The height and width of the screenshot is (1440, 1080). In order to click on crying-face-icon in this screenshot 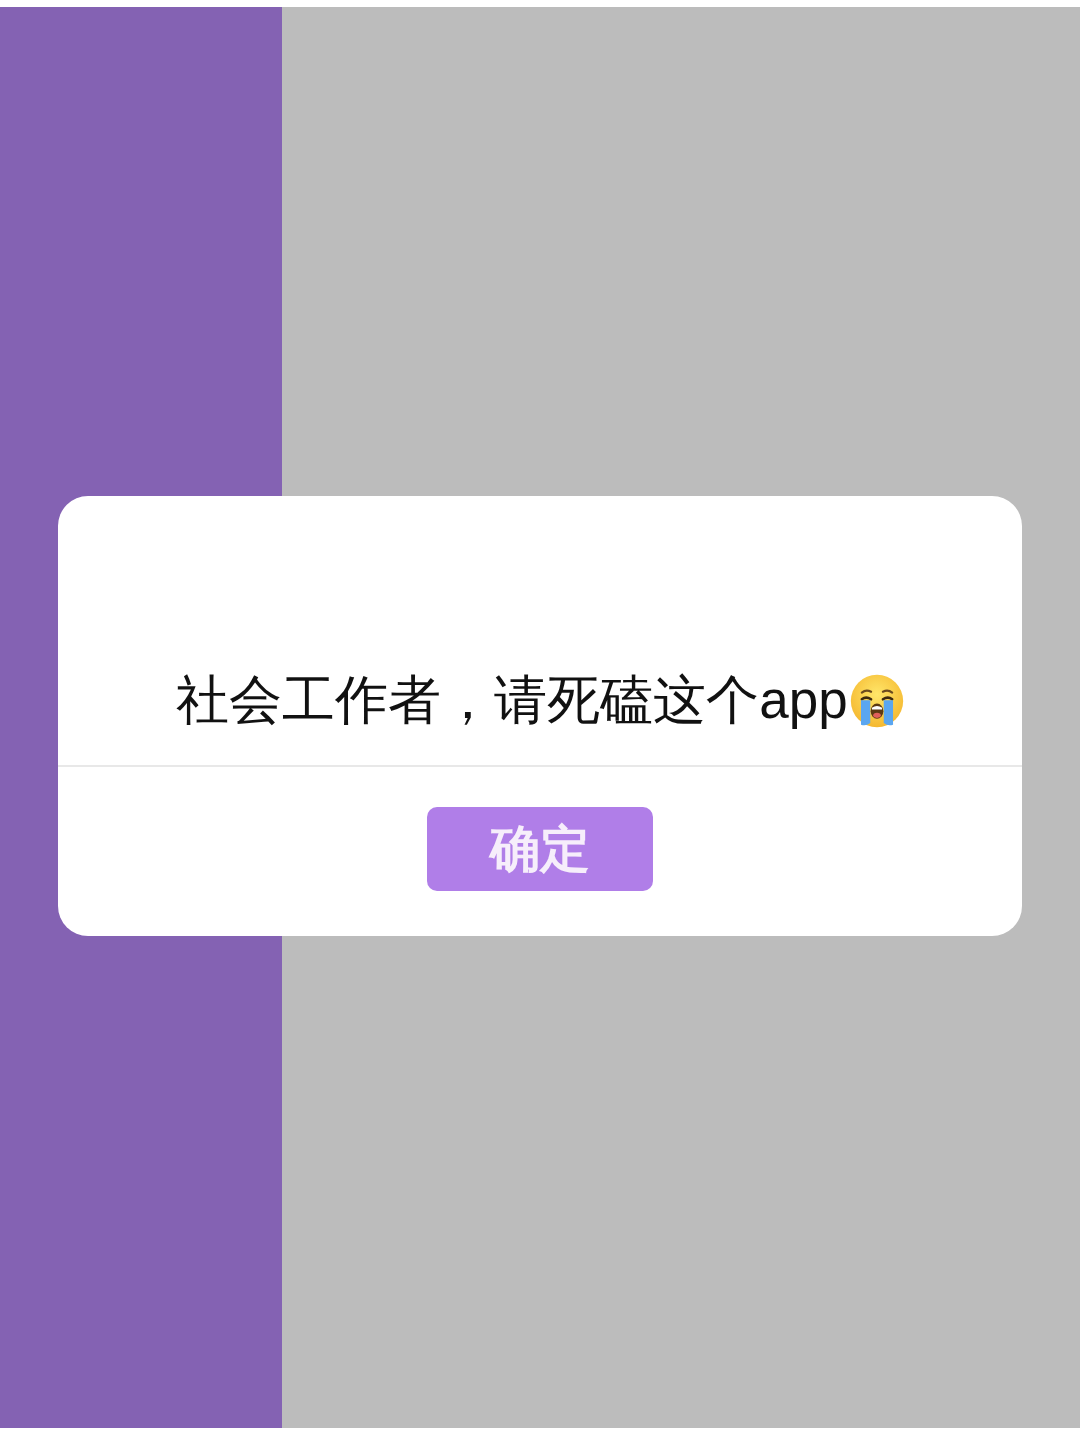, I will do `click(876, 701)`.